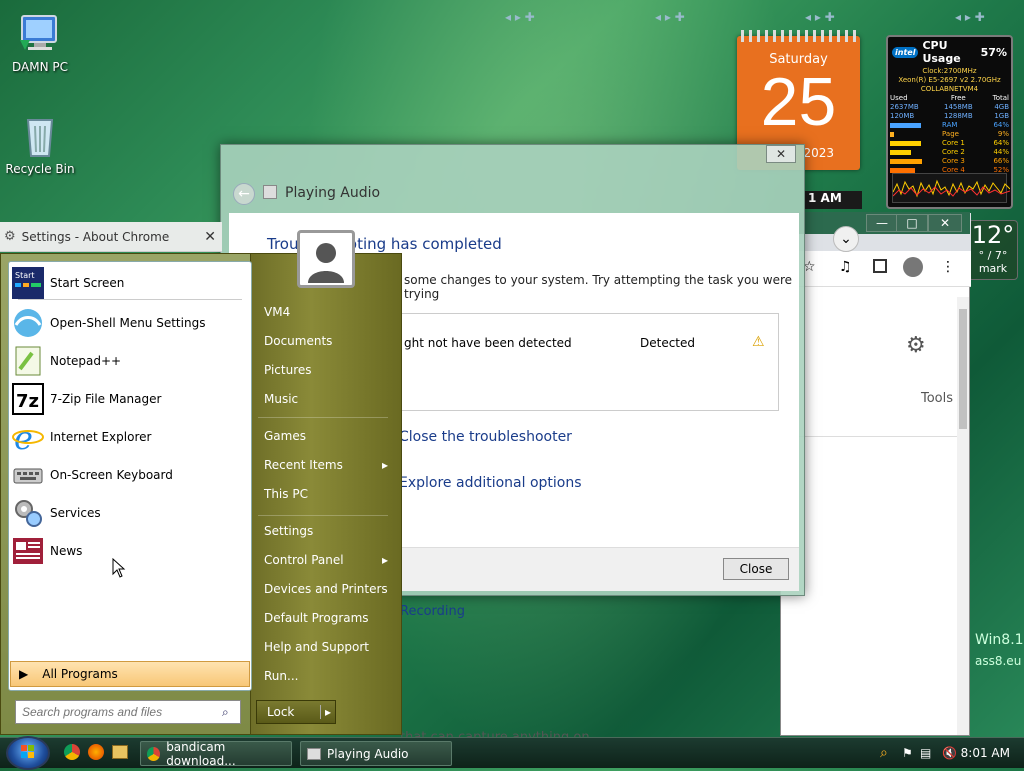  I want to click on meter-value: 9%, so click(1003, 134).